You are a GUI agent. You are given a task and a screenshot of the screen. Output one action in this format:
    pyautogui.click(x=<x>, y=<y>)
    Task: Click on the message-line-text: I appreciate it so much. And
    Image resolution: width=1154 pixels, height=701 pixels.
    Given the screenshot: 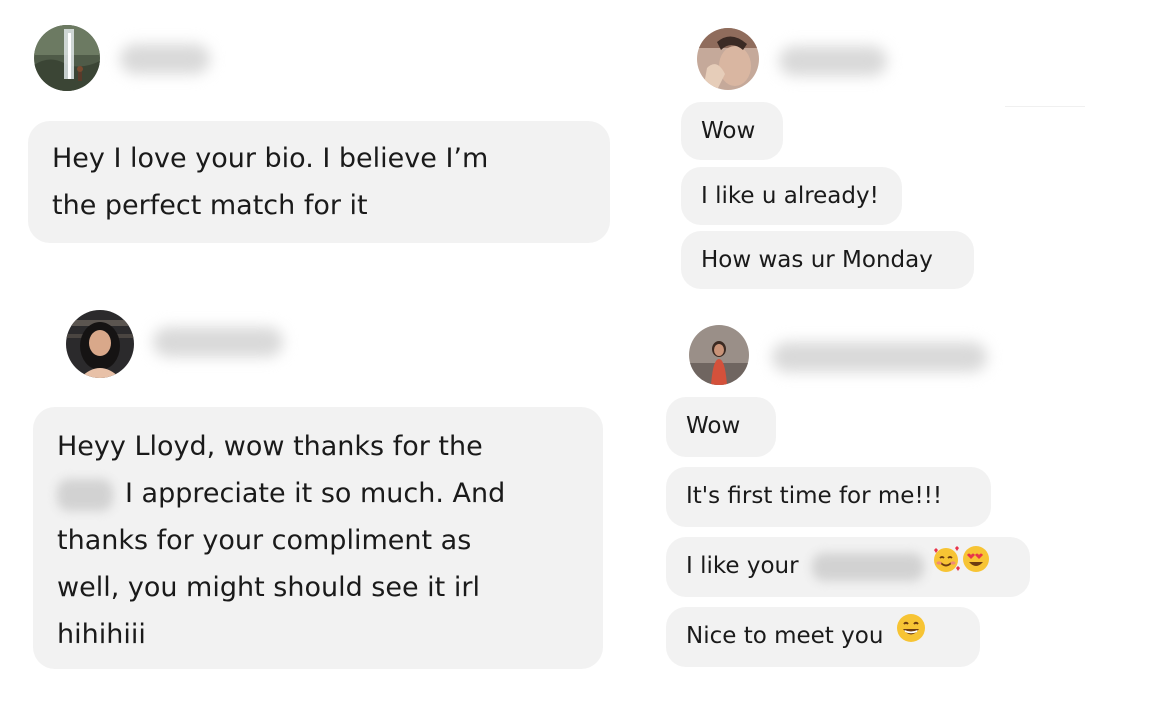 What is the action you would take?
    pyautogui.click(x=315, y=493)
    